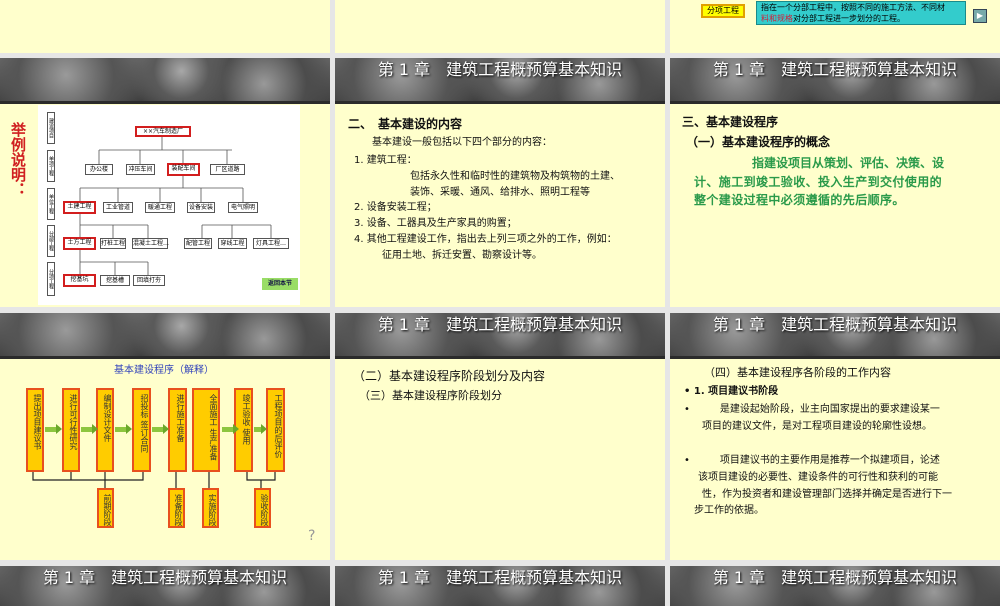  Describe the element at coordinates (141, 430) in the screenshot. I see `process-step: 招投标 签订合同` at that location.